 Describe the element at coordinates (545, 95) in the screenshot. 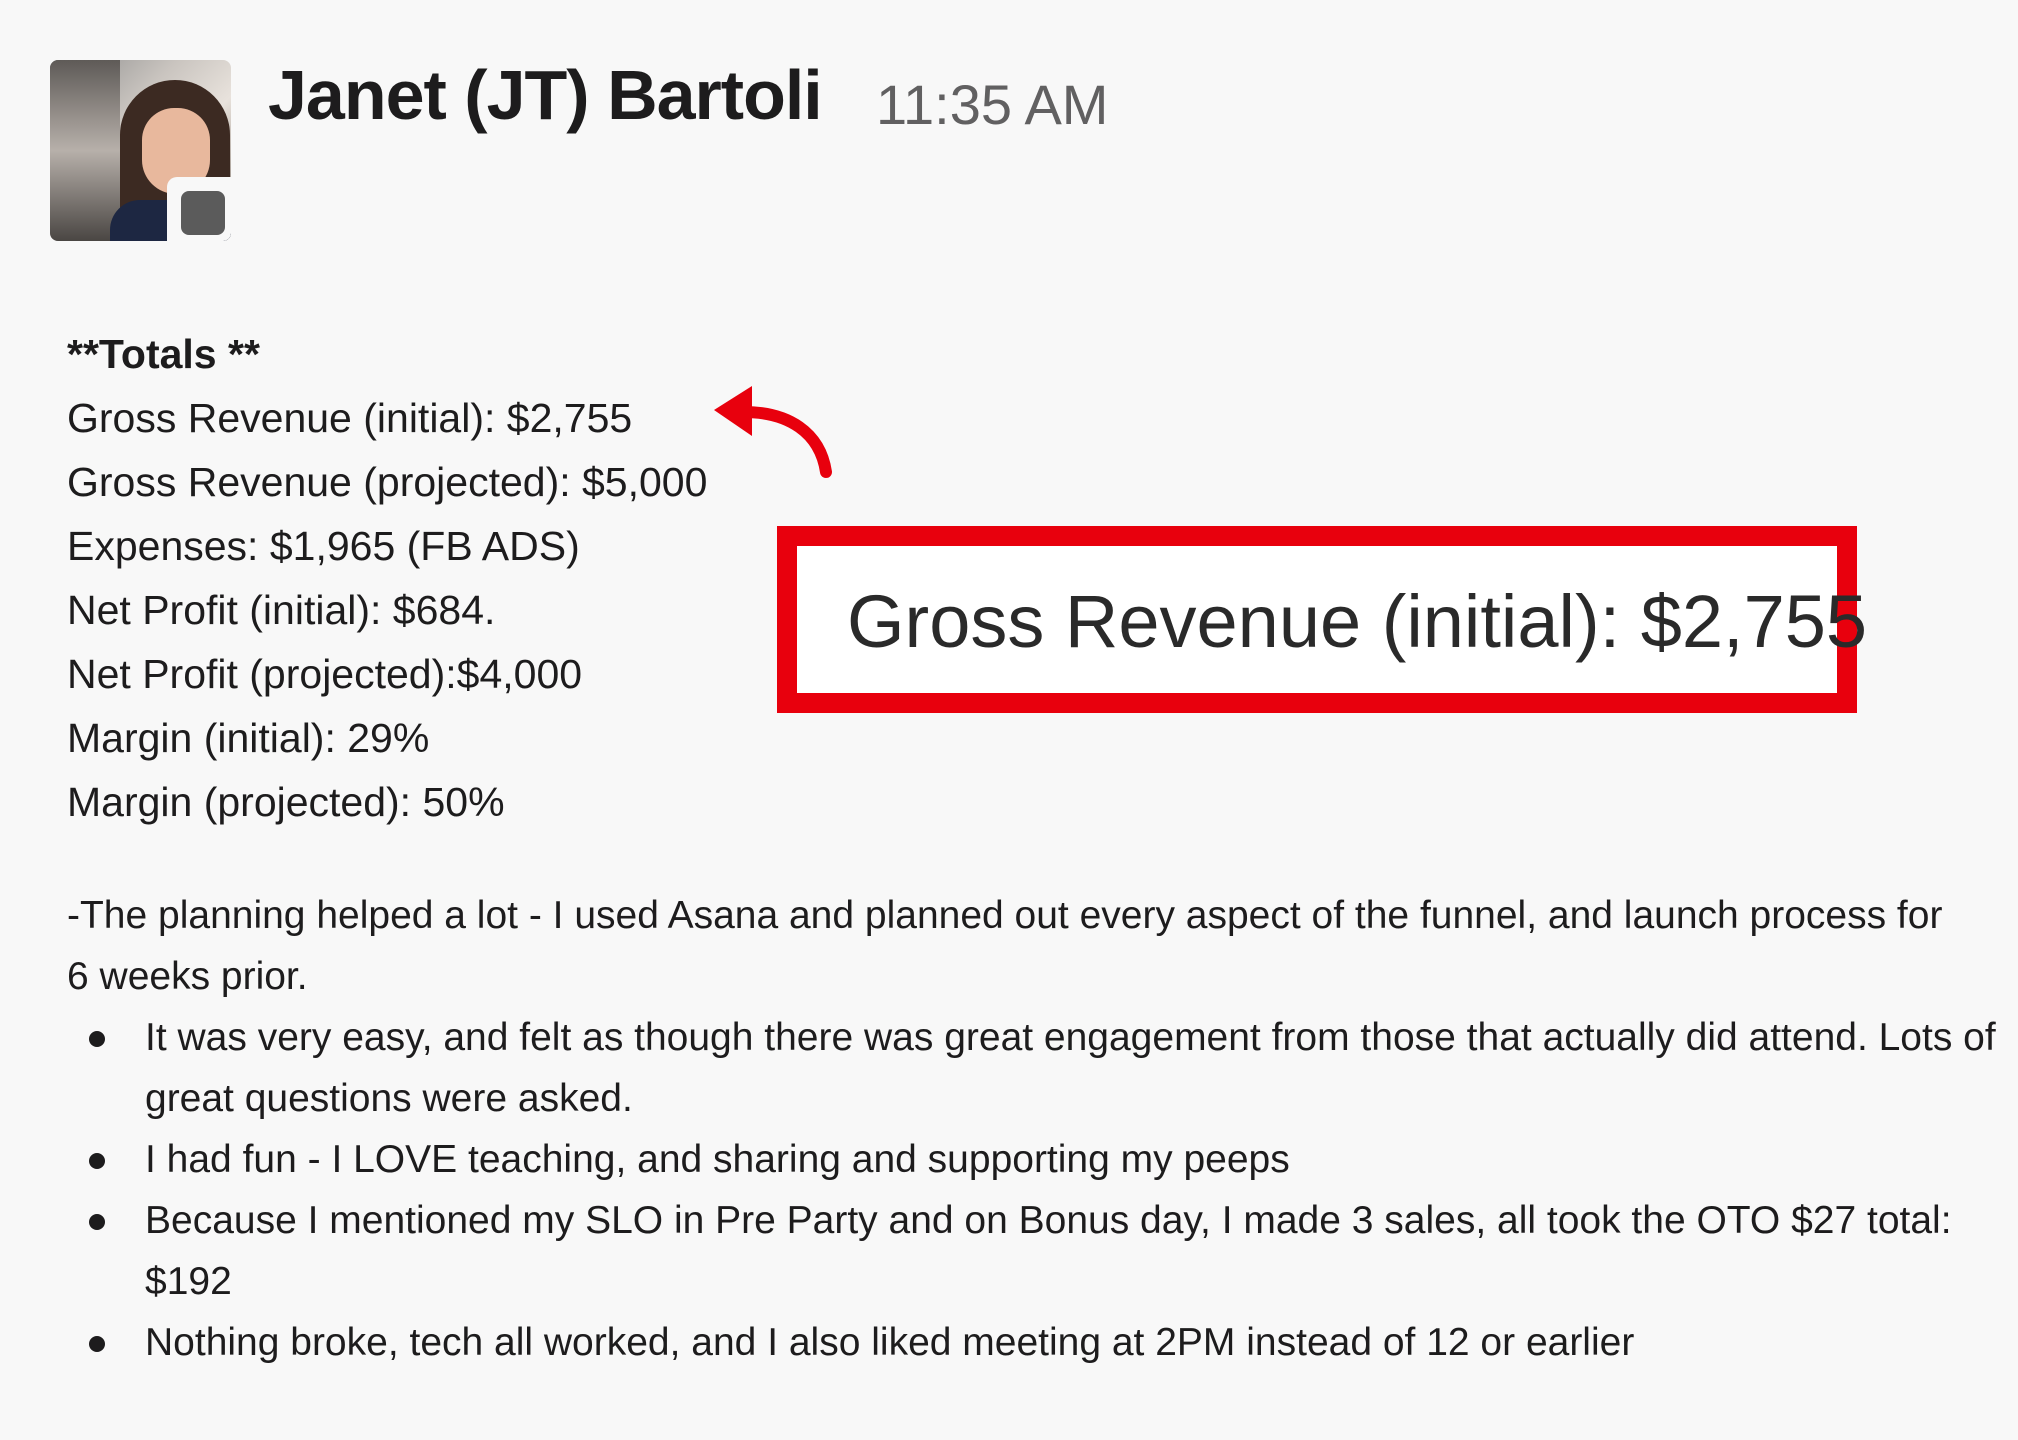

I see `author-name: Janet (JT) Bartoli` at that location.